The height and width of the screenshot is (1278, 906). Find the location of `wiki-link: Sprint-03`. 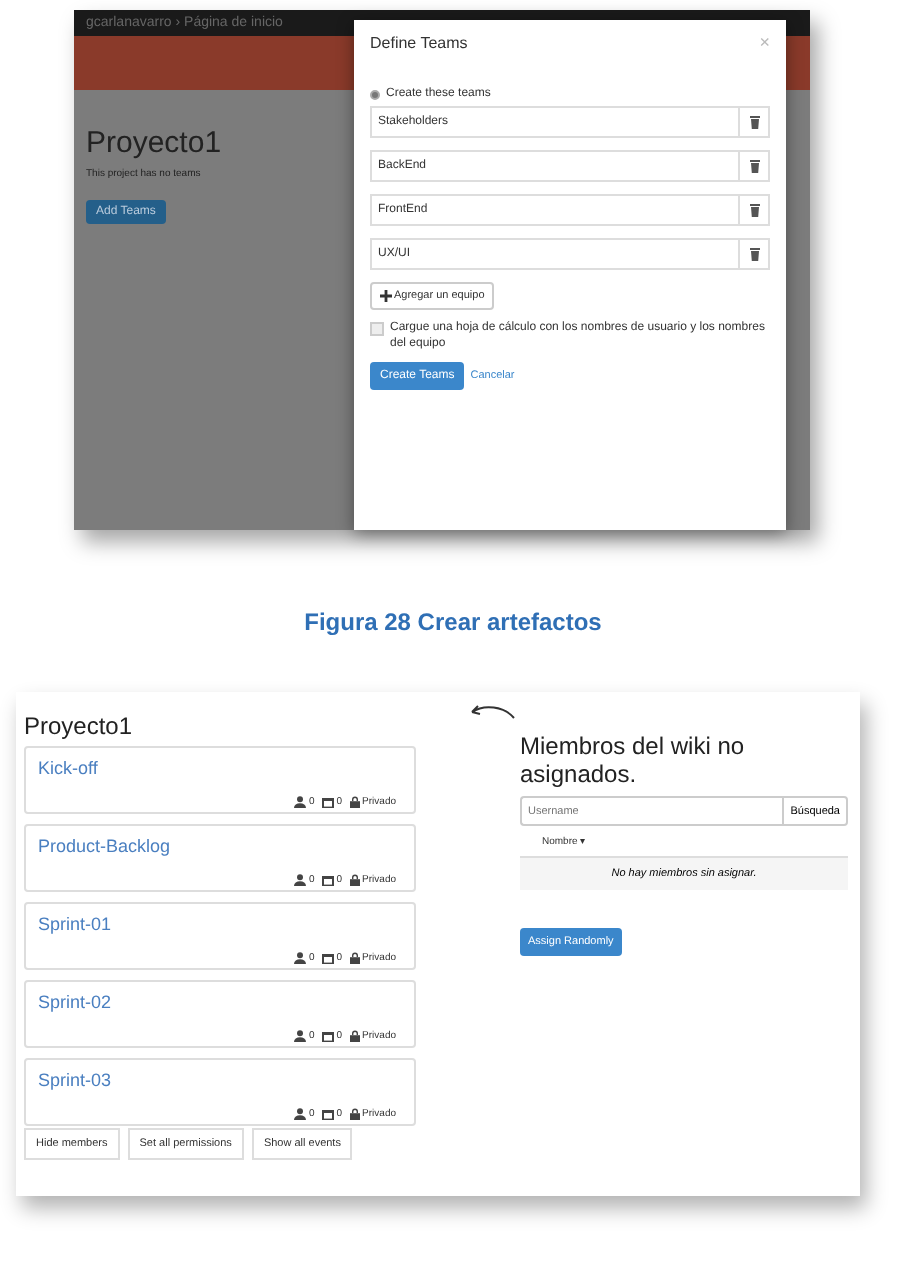

wiki-link: Sprint-03 is located at coordinates (220, 1080).